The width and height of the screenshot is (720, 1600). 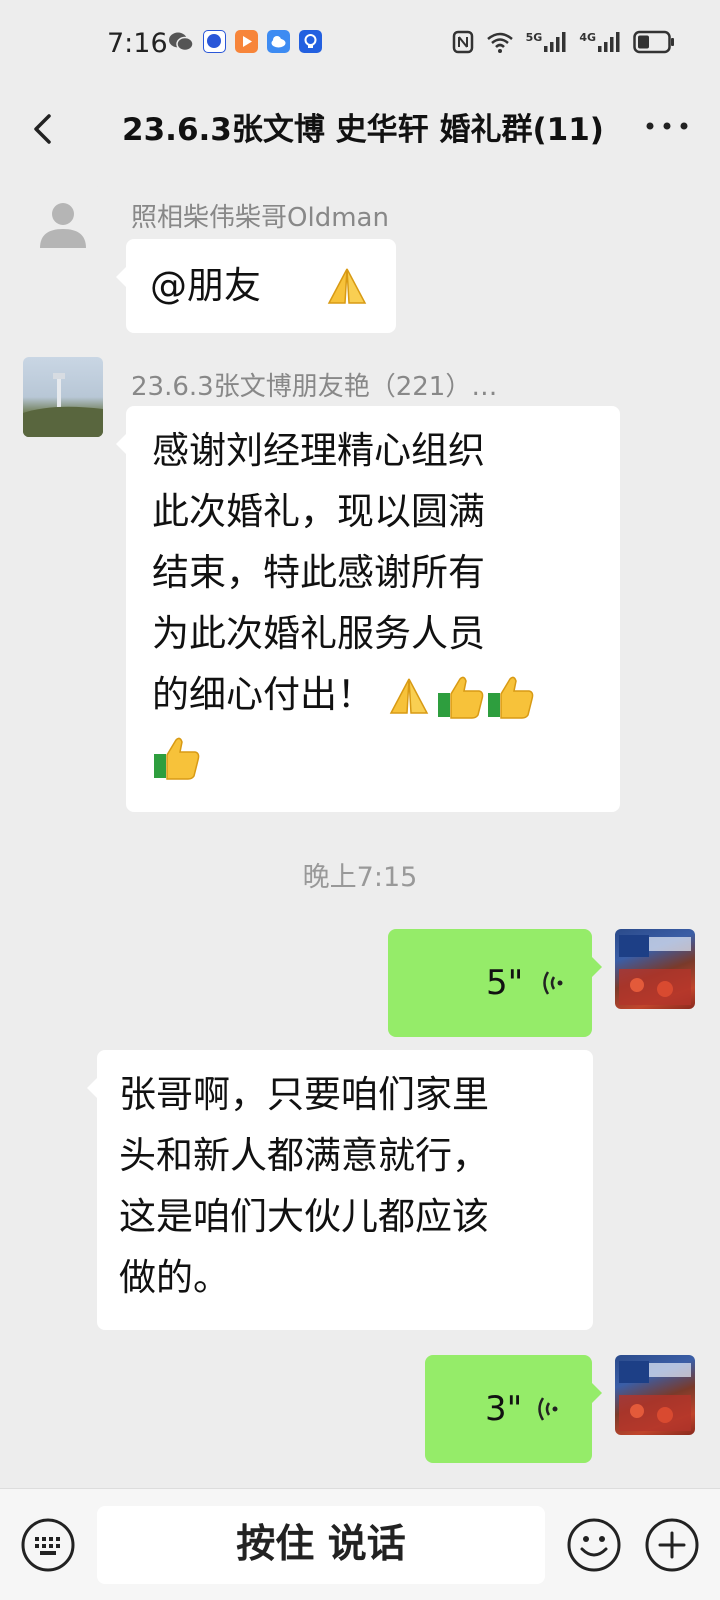 What do you see at coordinates (653, 42) in the screenshot?
I see `battery-icon` at bounding box center [653, 42].